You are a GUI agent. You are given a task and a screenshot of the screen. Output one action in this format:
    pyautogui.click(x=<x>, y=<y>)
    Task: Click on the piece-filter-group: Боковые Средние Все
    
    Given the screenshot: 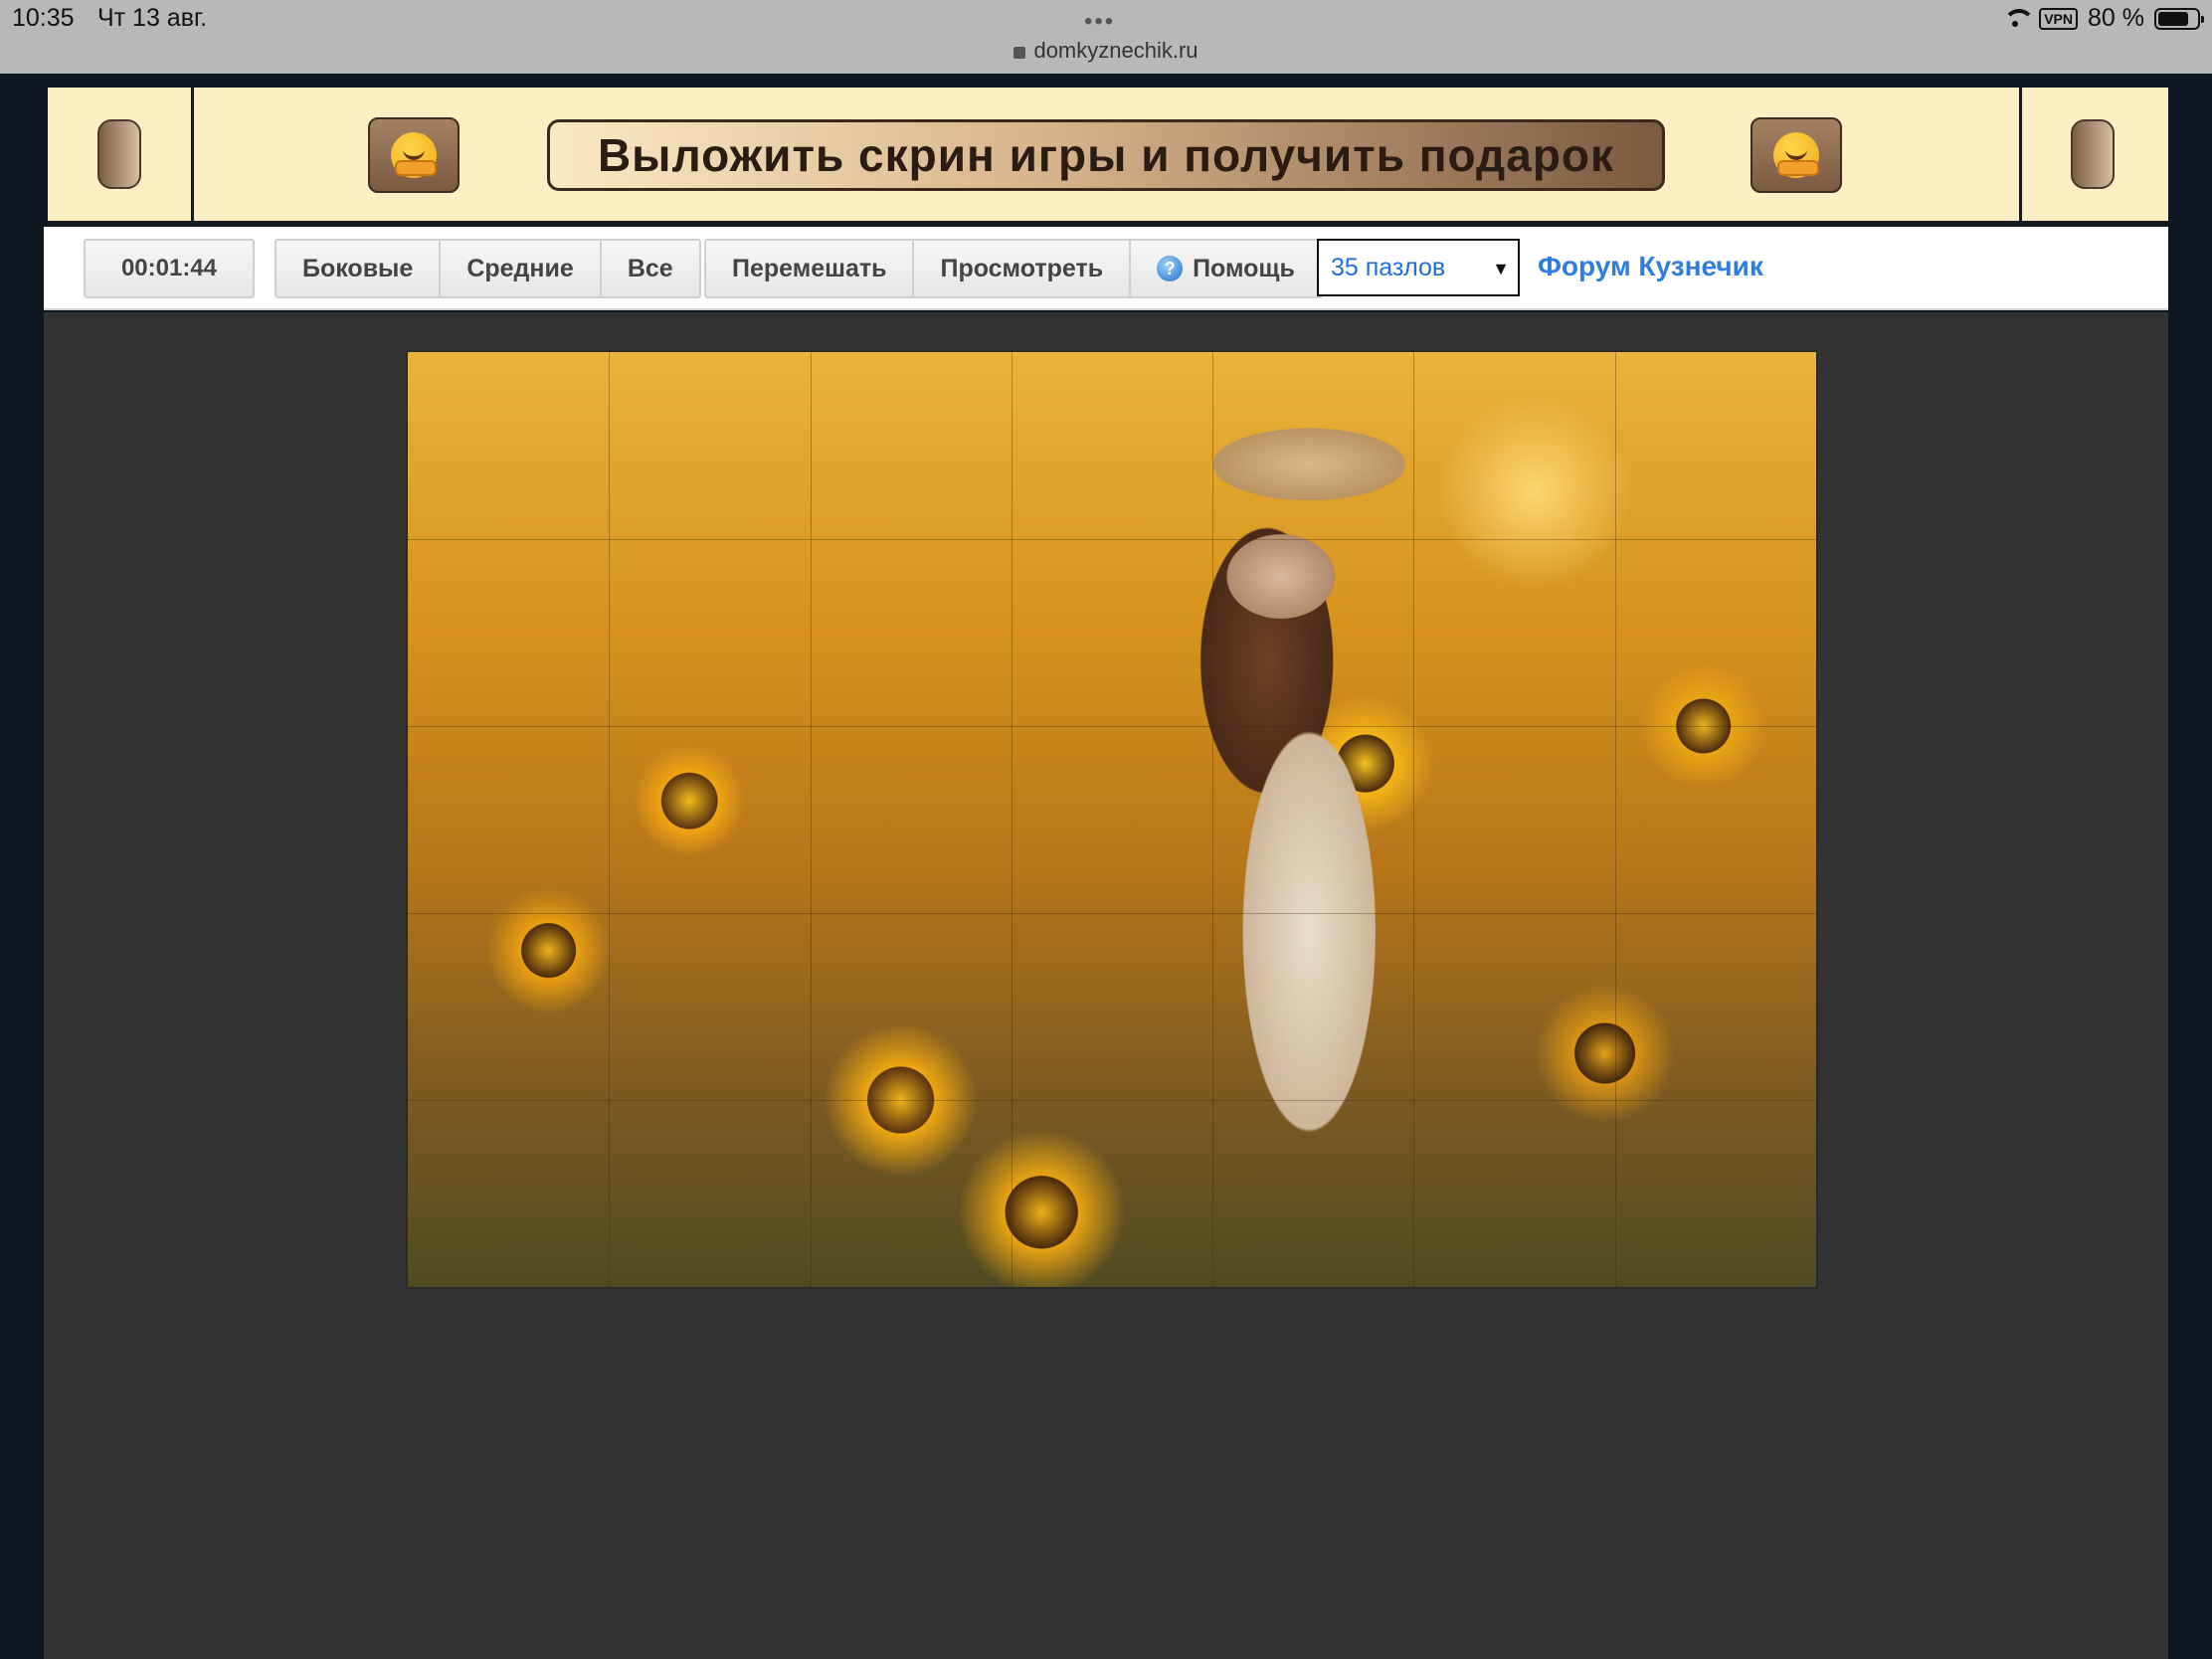 What is the action you would take?
    pyautogui.click(x=488, y=268)
    